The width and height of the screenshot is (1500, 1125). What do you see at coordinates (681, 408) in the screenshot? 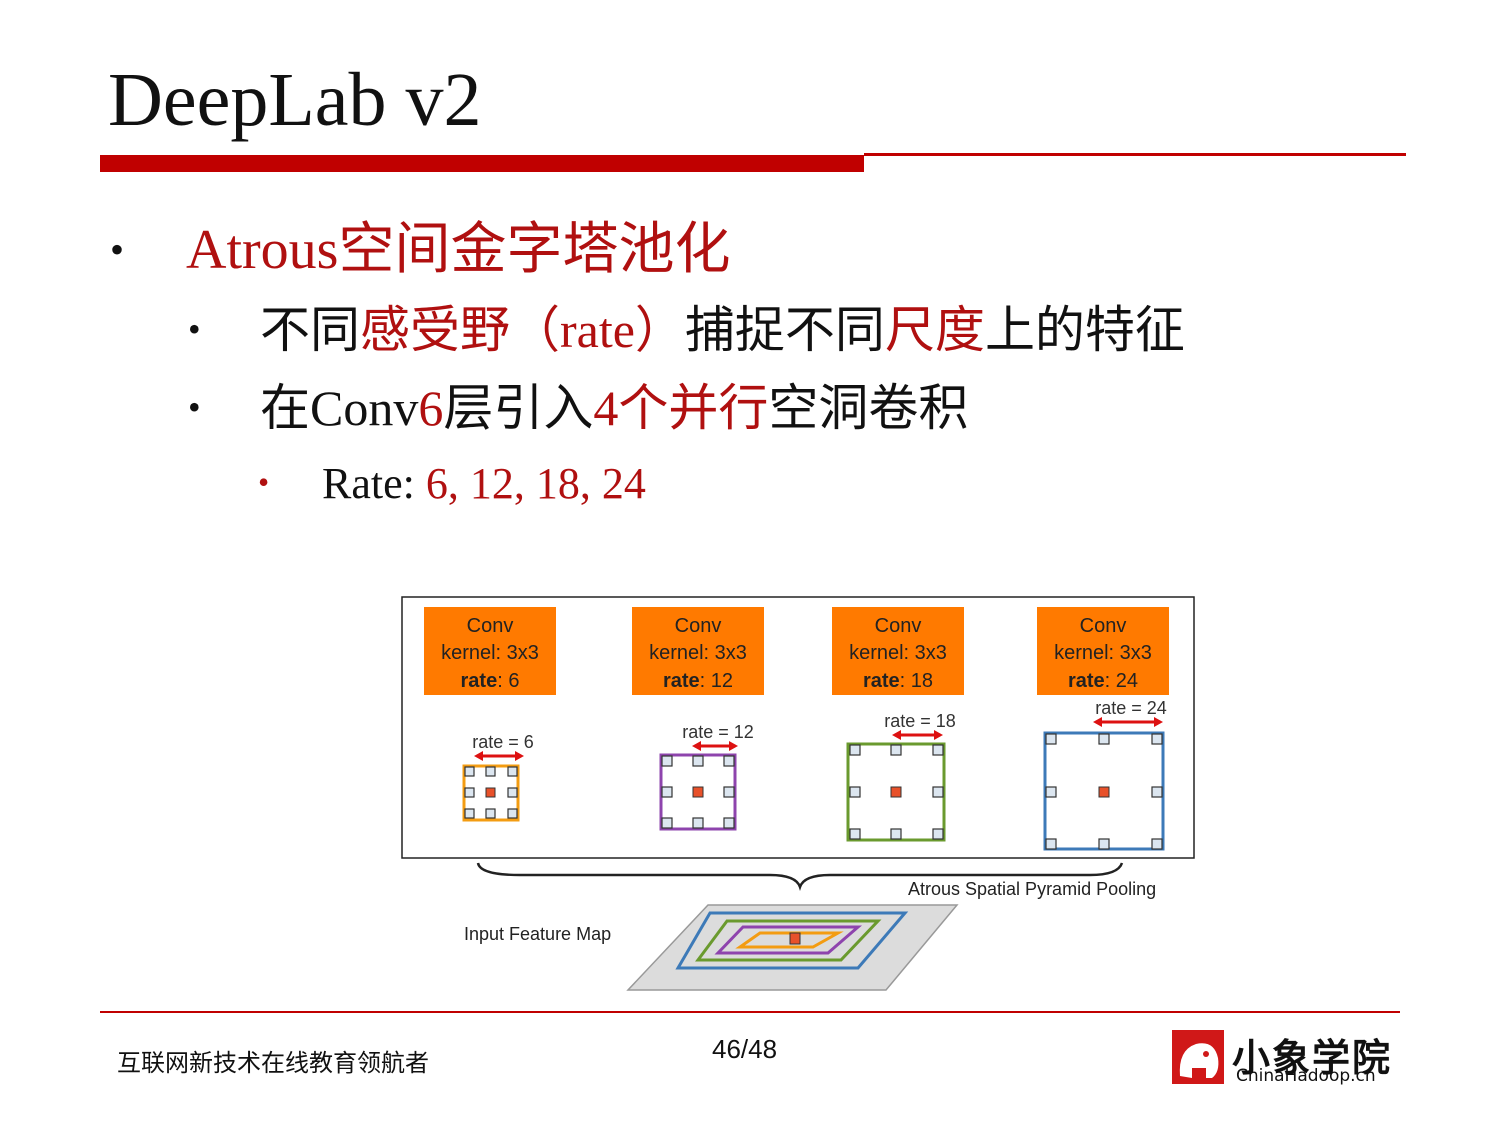
I see `text-part-highlight: 4个并行` at bounding box center [681, 408].